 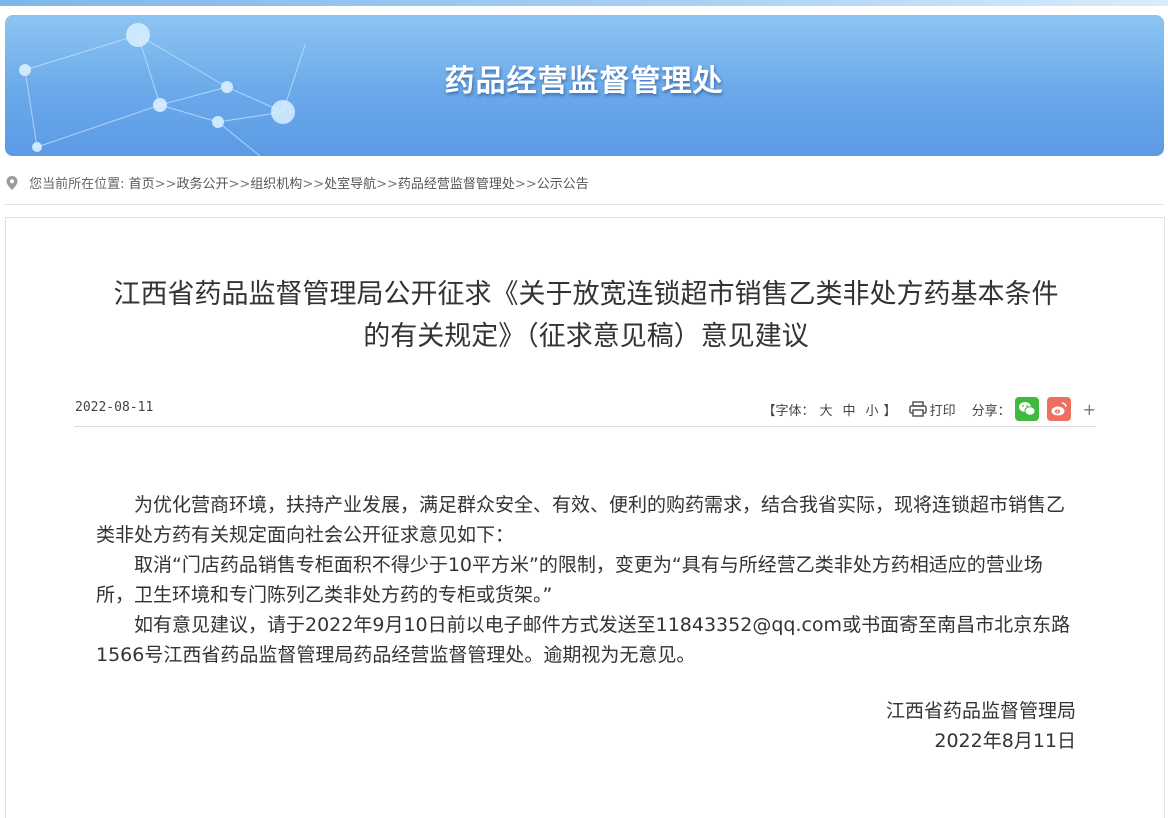 I want to click on font-size-small-button: 小, so click(x=872, y=409).